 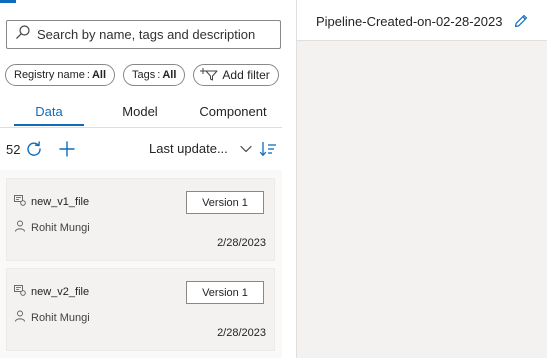 I want to click on add-asset-button, so click(x=67, y=151).